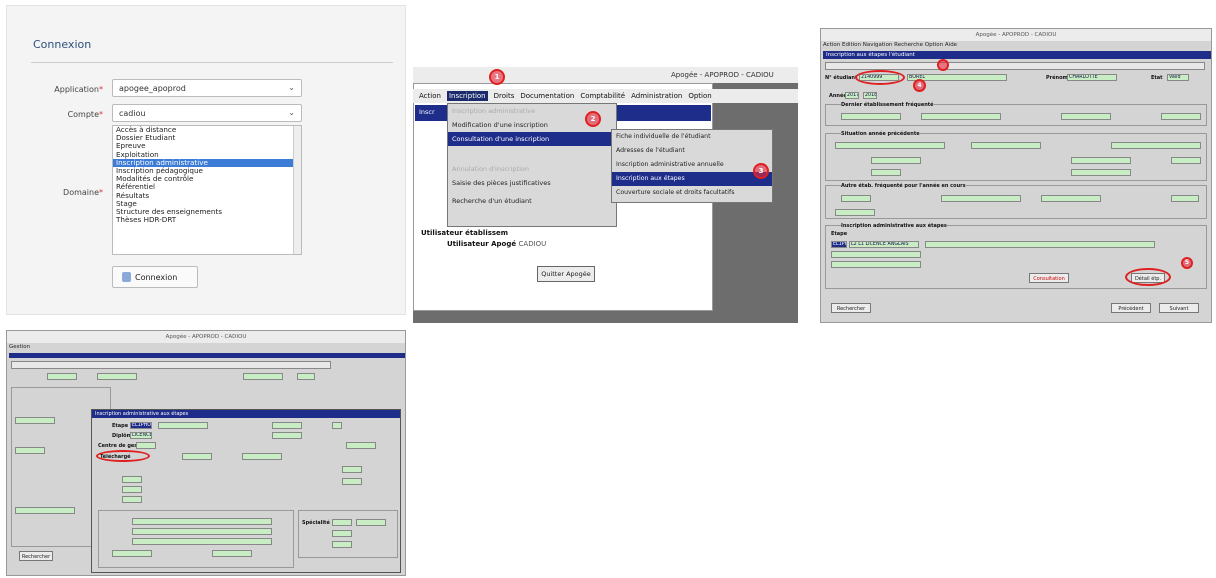 This screenshot has width=1216, height=578. I want to click on field-row-5d, so click(1185, 198).